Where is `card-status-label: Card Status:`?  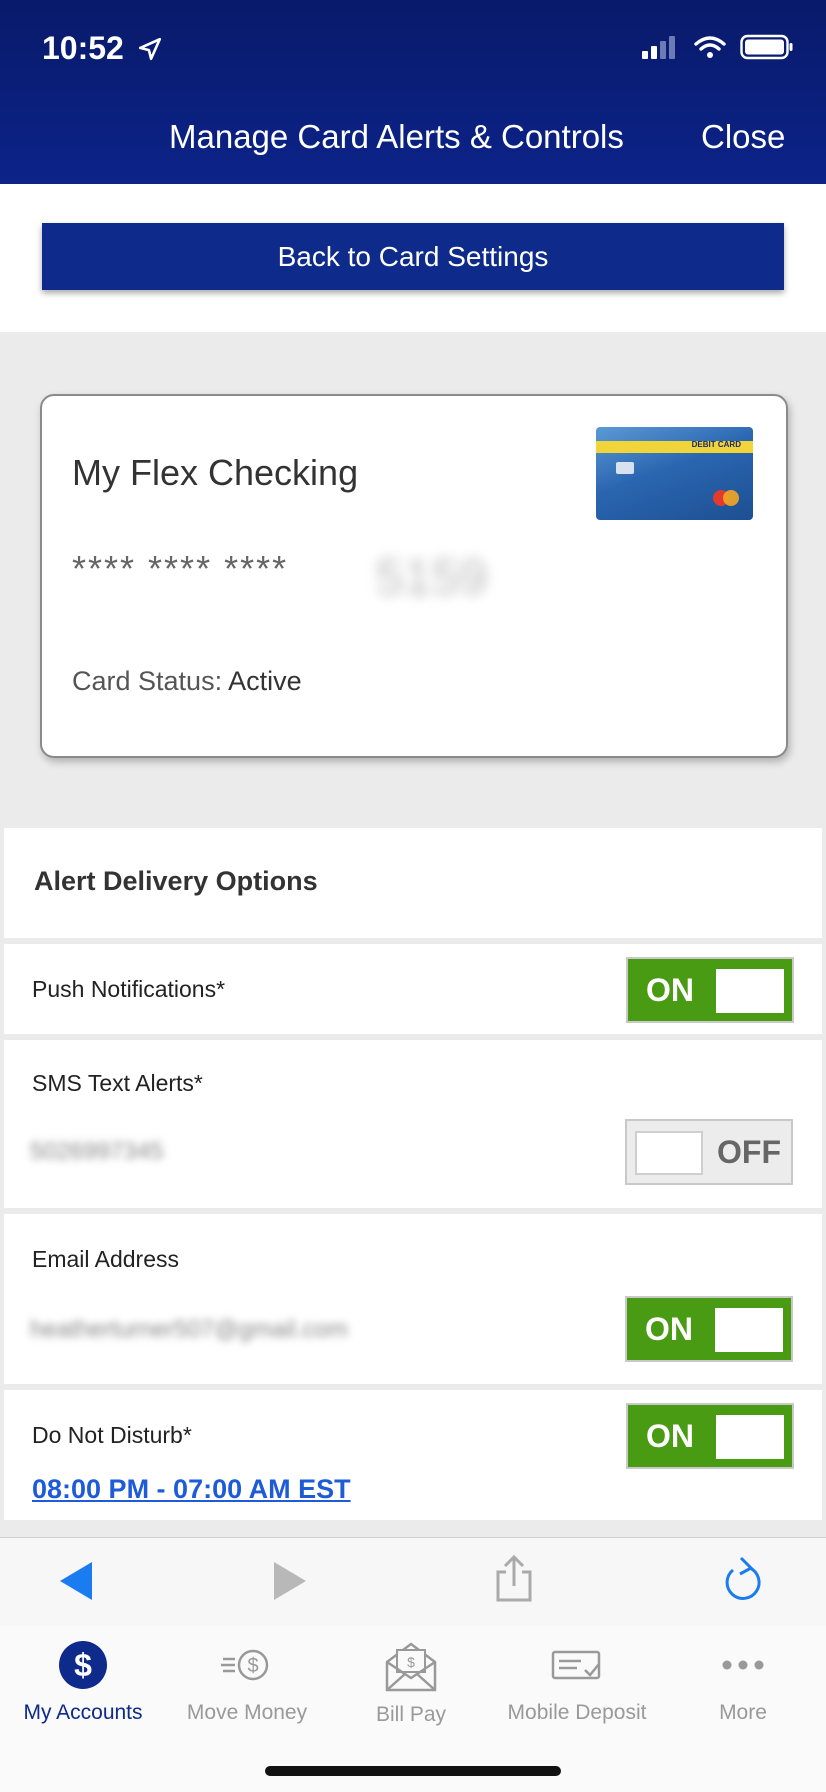 card-status-label: Card Status: is located at coordinates (147, 681).